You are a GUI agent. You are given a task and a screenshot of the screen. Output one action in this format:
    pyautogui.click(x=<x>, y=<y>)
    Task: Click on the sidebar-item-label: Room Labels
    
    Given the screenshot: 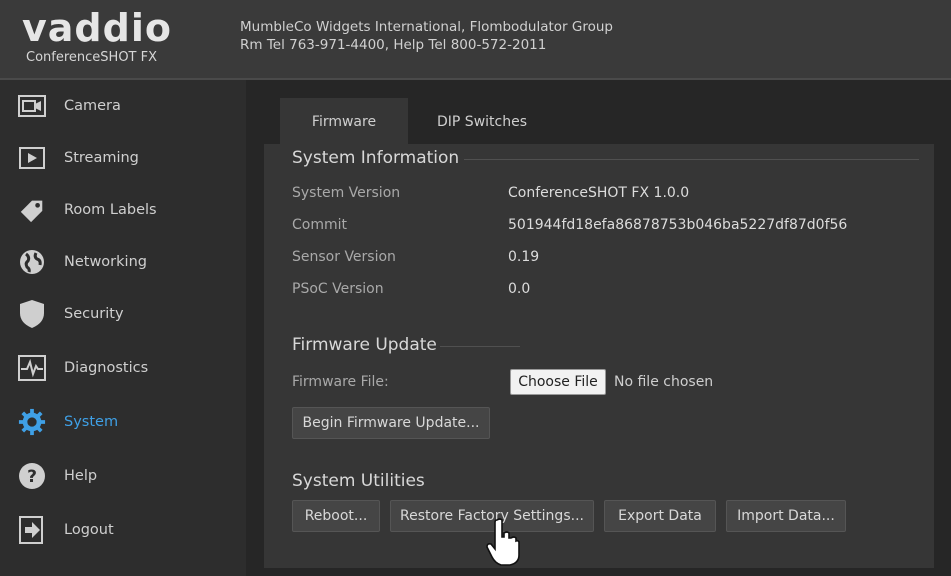 What is the action you would take?
    pyautogui.click(x=110, y=210)
    